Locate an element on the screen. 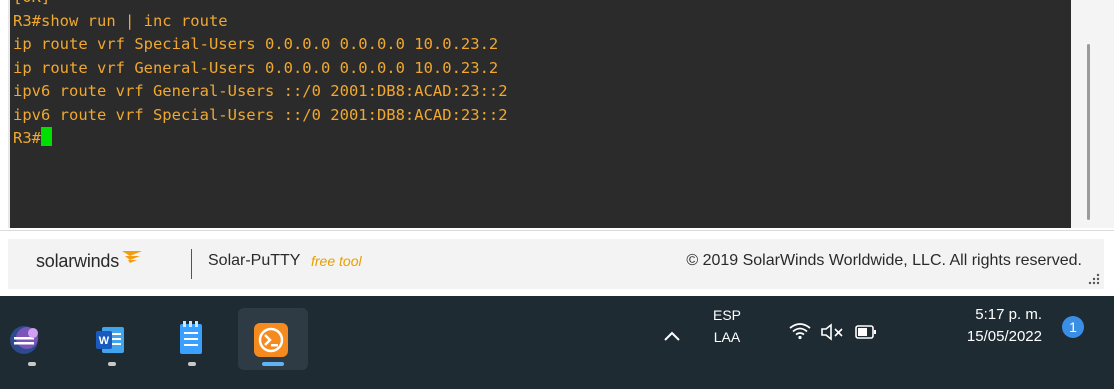  text-cursor is located at coordinates (46, 136).